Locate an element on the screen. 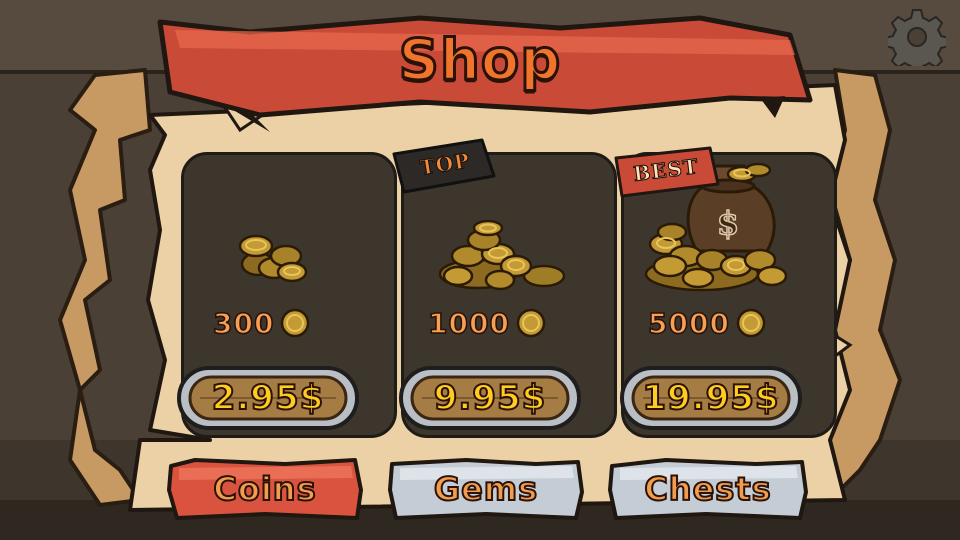  price-label: 9.95$ is located at coordinates (490, 398).